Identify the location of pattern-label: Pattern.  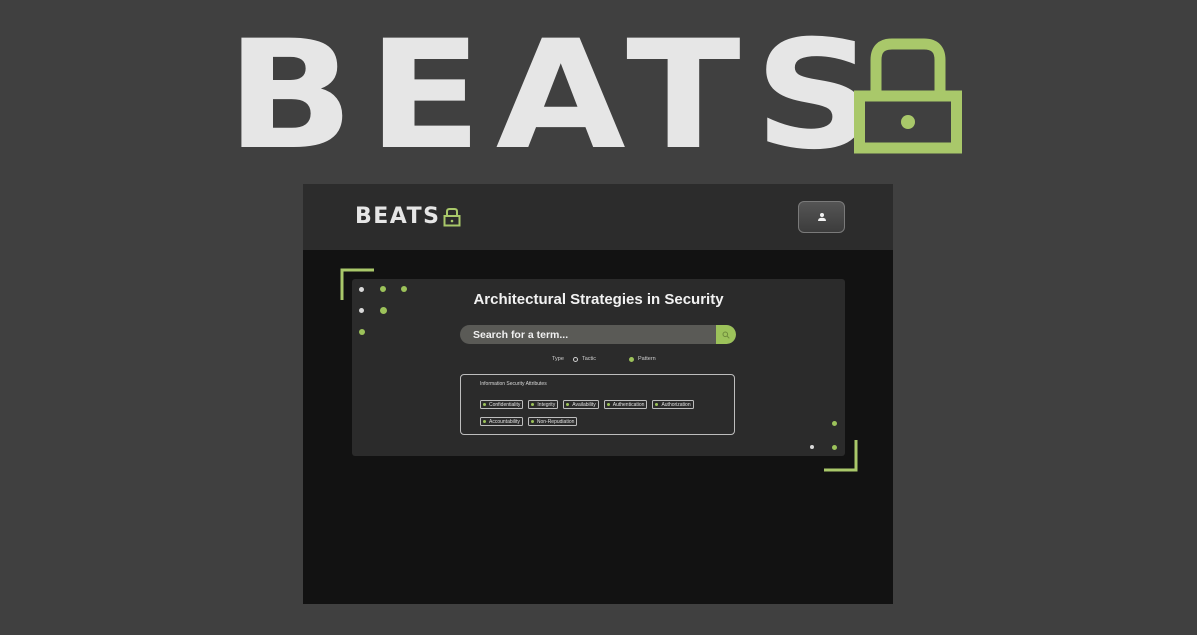
(647, 359).